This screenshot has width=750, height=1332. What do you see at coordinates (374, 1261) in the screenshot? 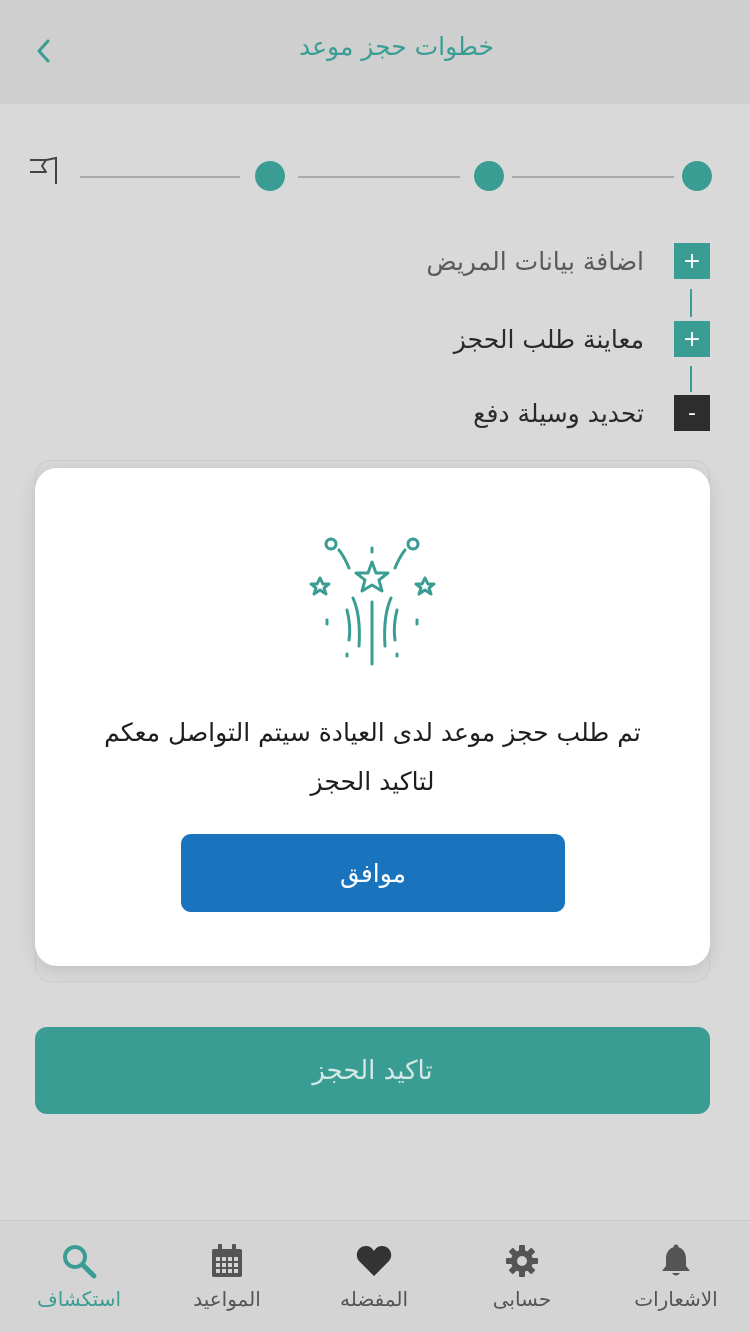
I see `heart-icon` at bounding box center [374, 1261].